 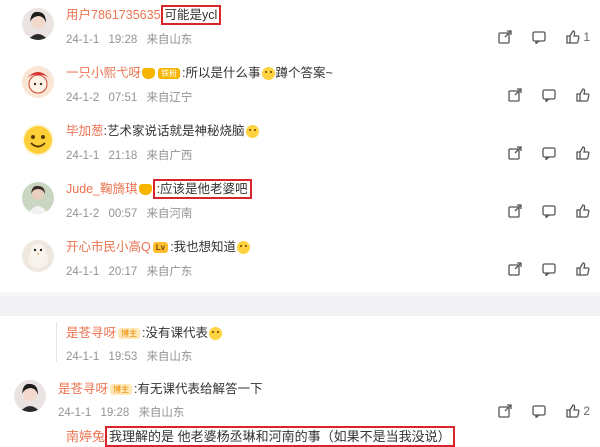 What do you see at coordinates (123, 98) in the screenshot?
I see `comment-time: 07:51` at bounding box center [123, 98].